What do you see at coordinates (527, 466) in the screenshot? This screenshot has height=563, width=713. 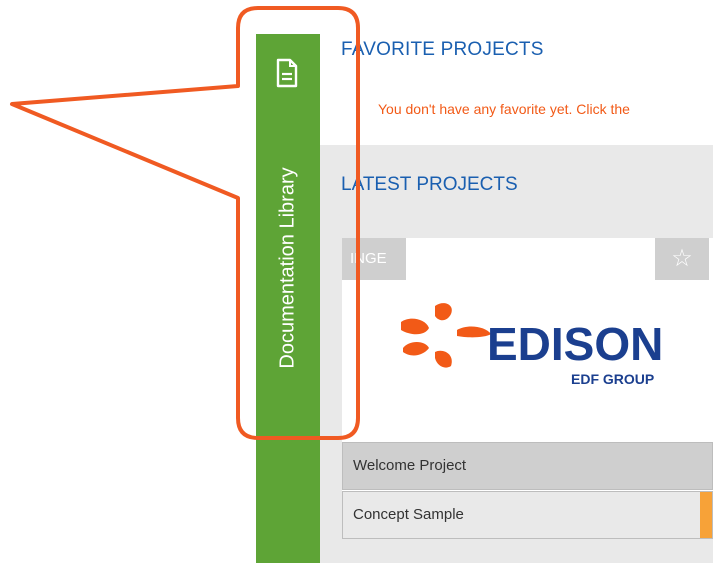 I see `project-row-welcome: Welcome Project` at bounding box center [527, 466].